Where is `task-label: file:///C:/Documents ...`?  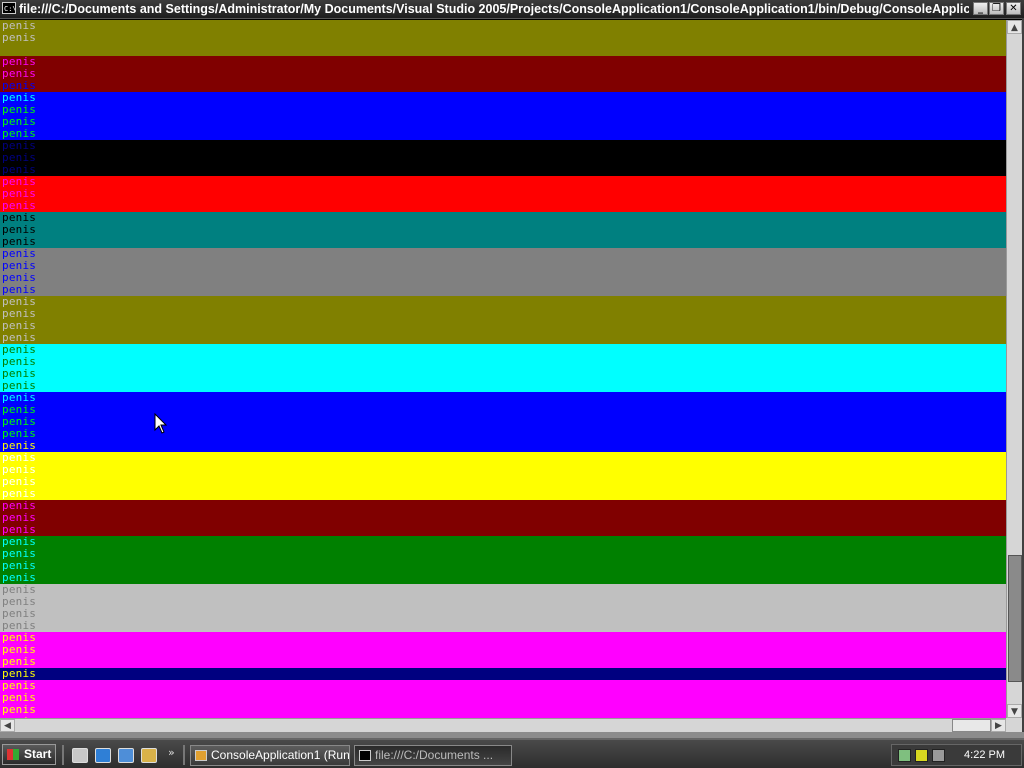 task-label: file:///C:/Documents ... is located at coordinates (434, 755).